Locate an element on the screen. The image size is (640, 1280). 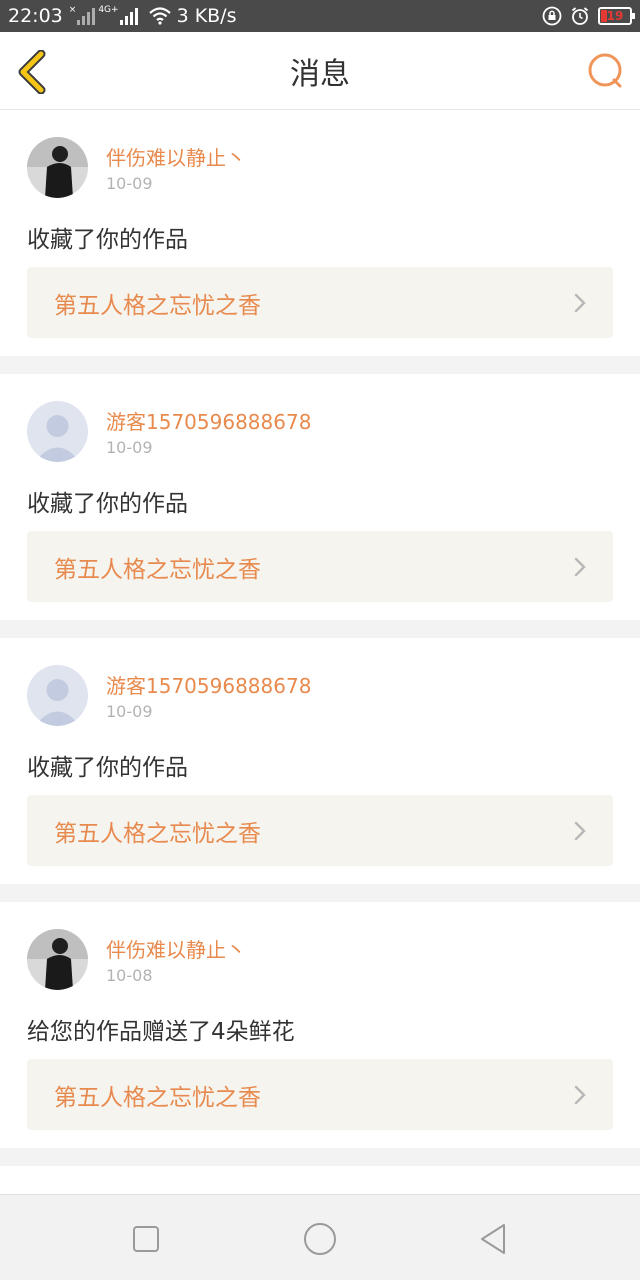
battery-icon: 19 is located at coordinates (616, 16).